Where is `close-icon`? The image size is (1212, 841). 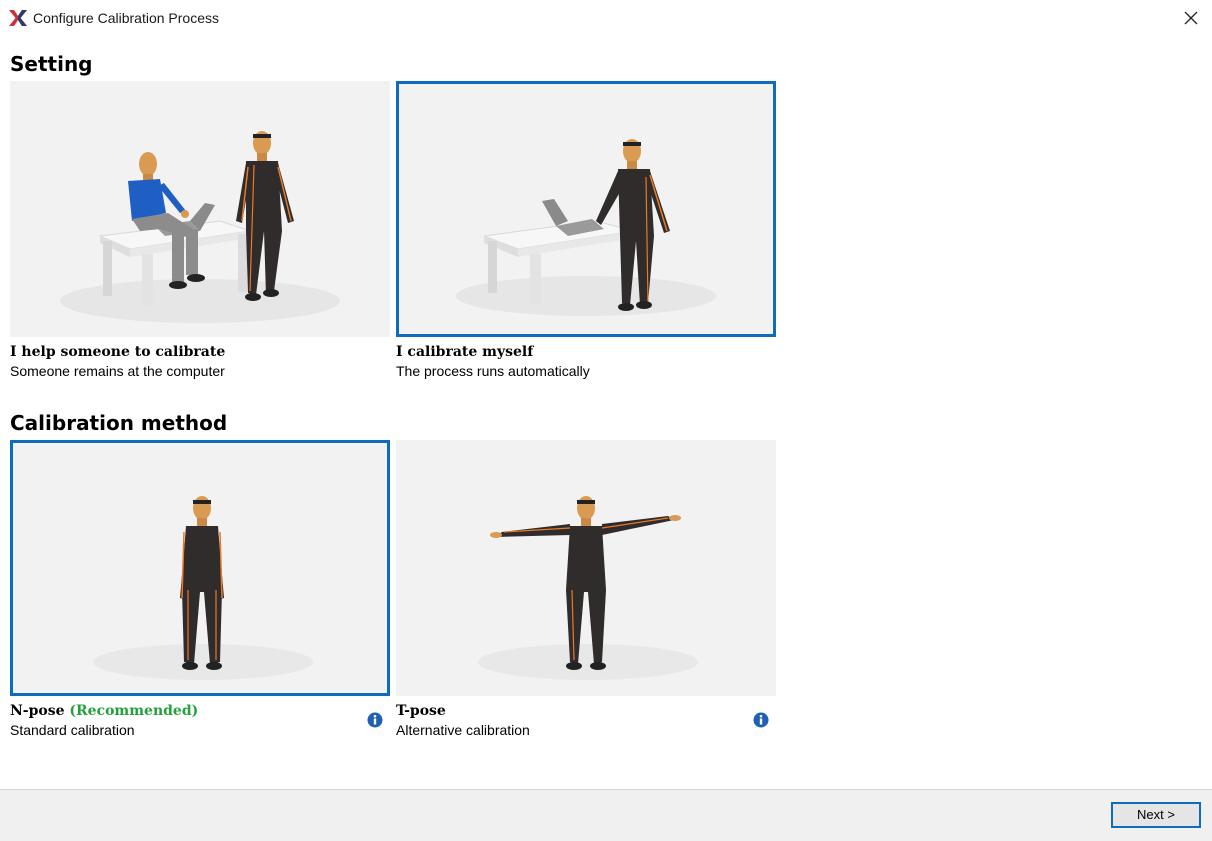 close-icon is located at coordinates (1191, 18).